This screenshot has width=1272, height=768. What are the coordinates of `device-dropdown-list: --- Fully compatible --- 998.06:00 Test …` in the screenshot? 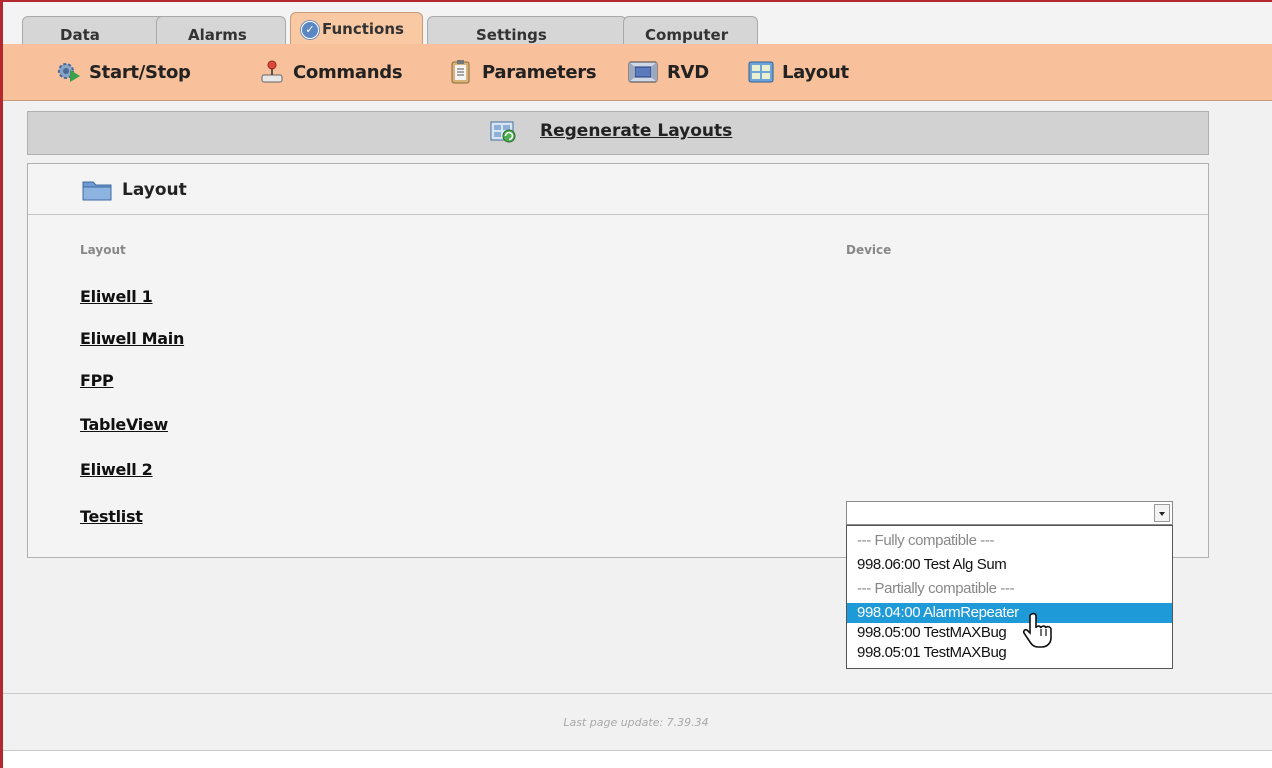 It's located at (1009, 597).